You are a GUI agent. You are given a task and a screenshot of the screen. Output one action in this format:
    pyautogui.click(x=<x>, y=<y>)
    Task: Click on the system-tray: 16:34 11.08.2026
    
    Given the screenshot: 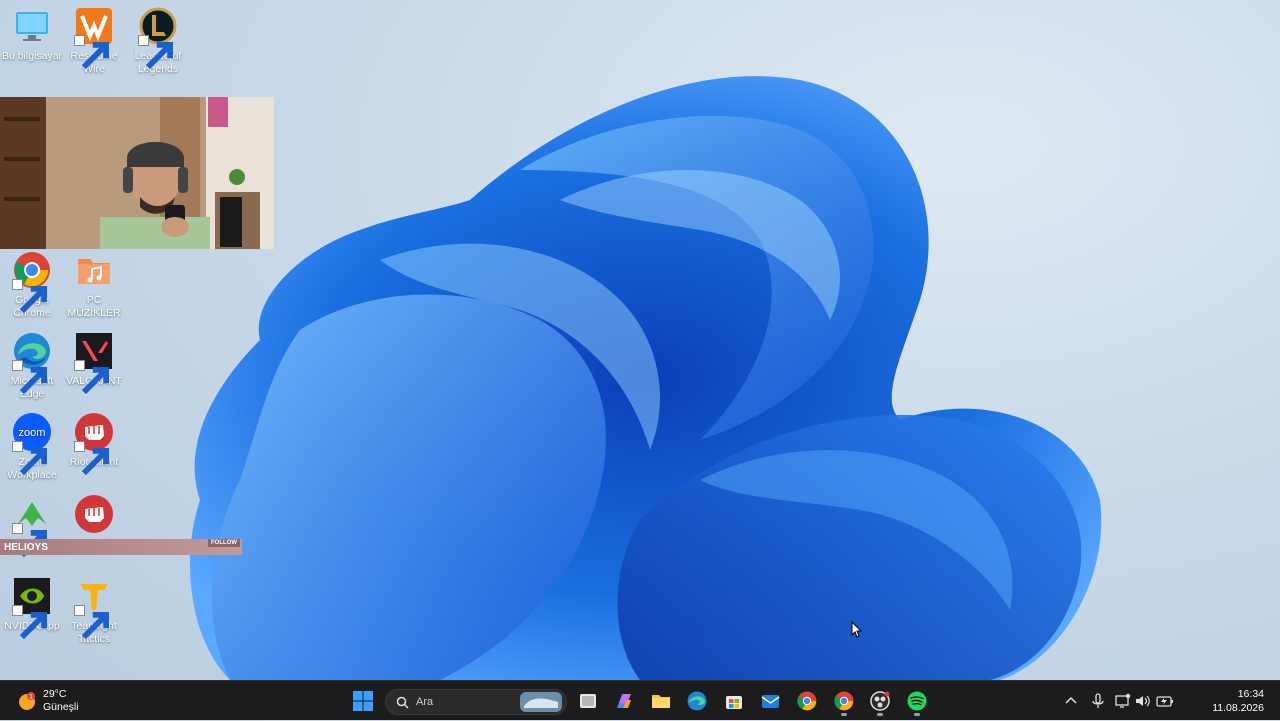 What is the action you would take?
    pyautogui.click(x=1172, y=701)
    